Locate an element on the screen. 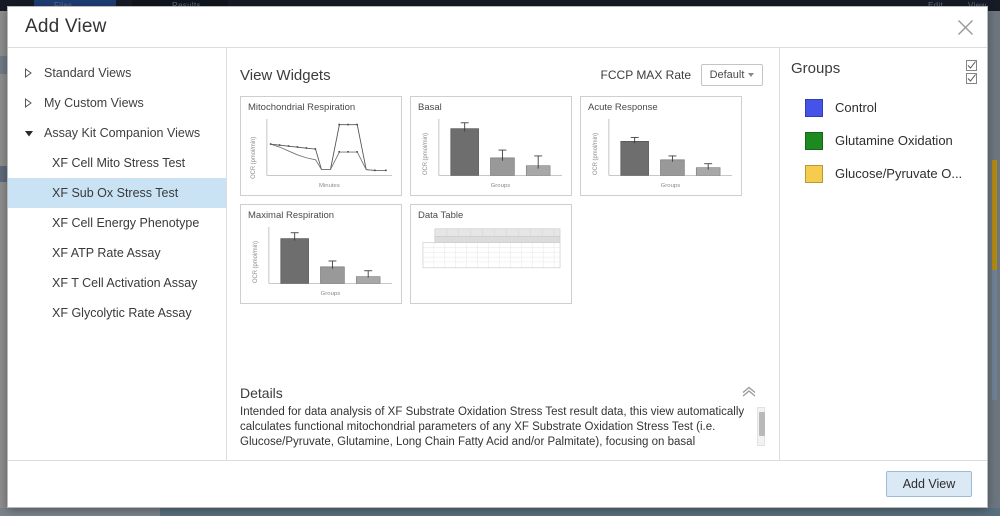  group-label: Control is located at coordinates (856, 107).